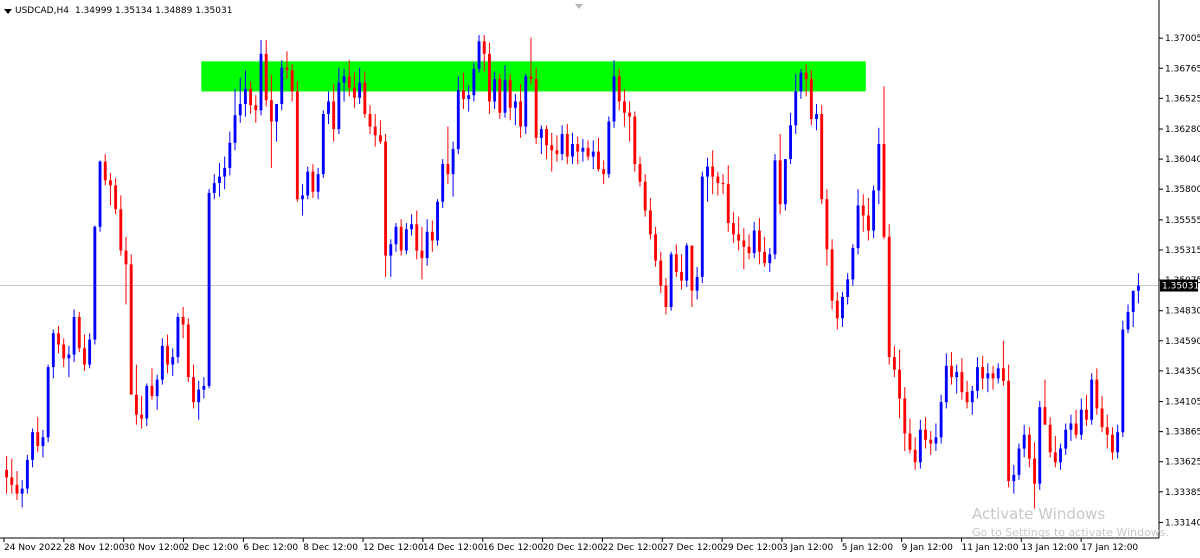 Image resolution: width=1200 pixels, height=558 pixels. I want to click on y-tick-label: 1.35555, so click(1182, 221).